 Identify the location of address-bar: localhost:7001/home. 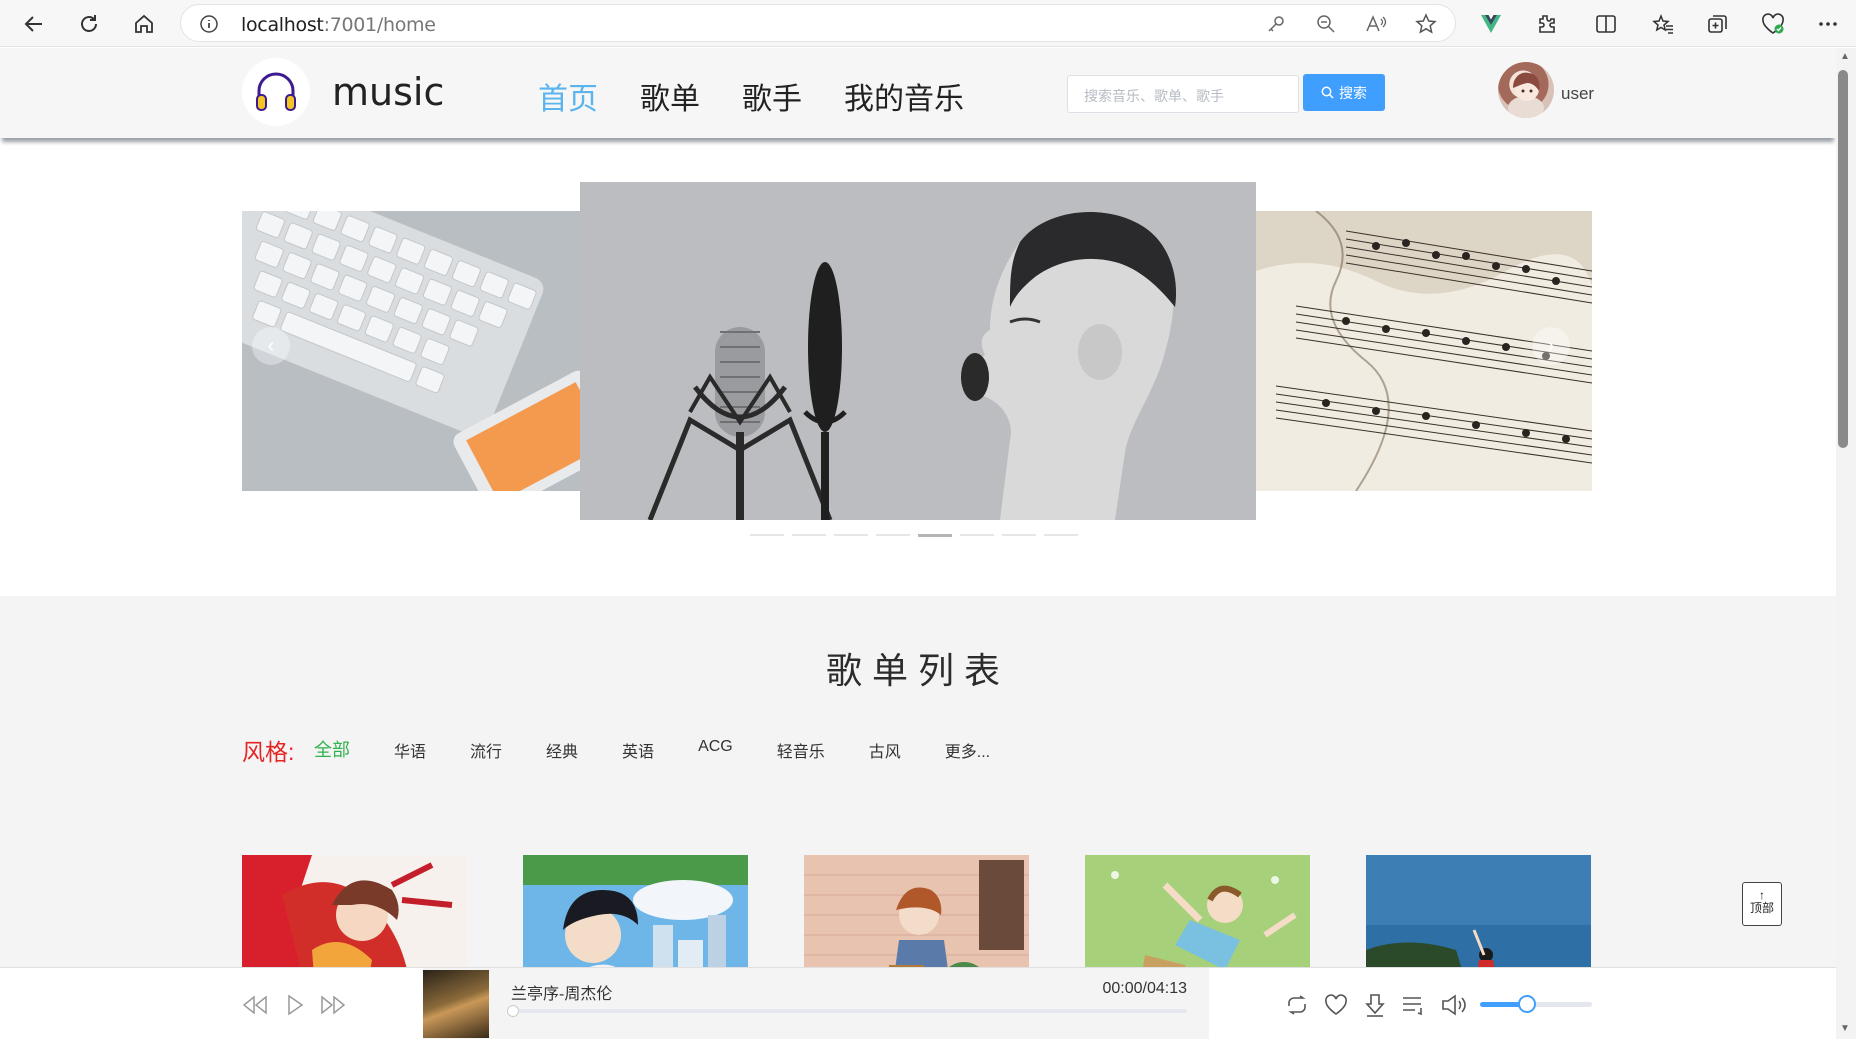
(818, 23).